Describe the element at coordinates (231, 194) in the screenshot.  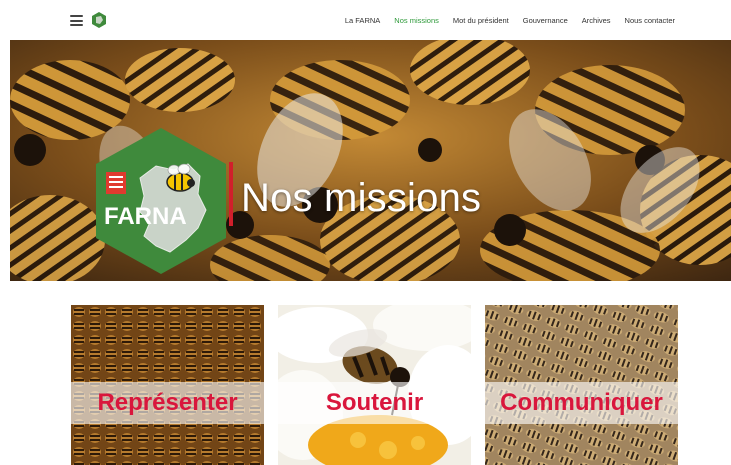
I see `hero-title-bar` at that location.